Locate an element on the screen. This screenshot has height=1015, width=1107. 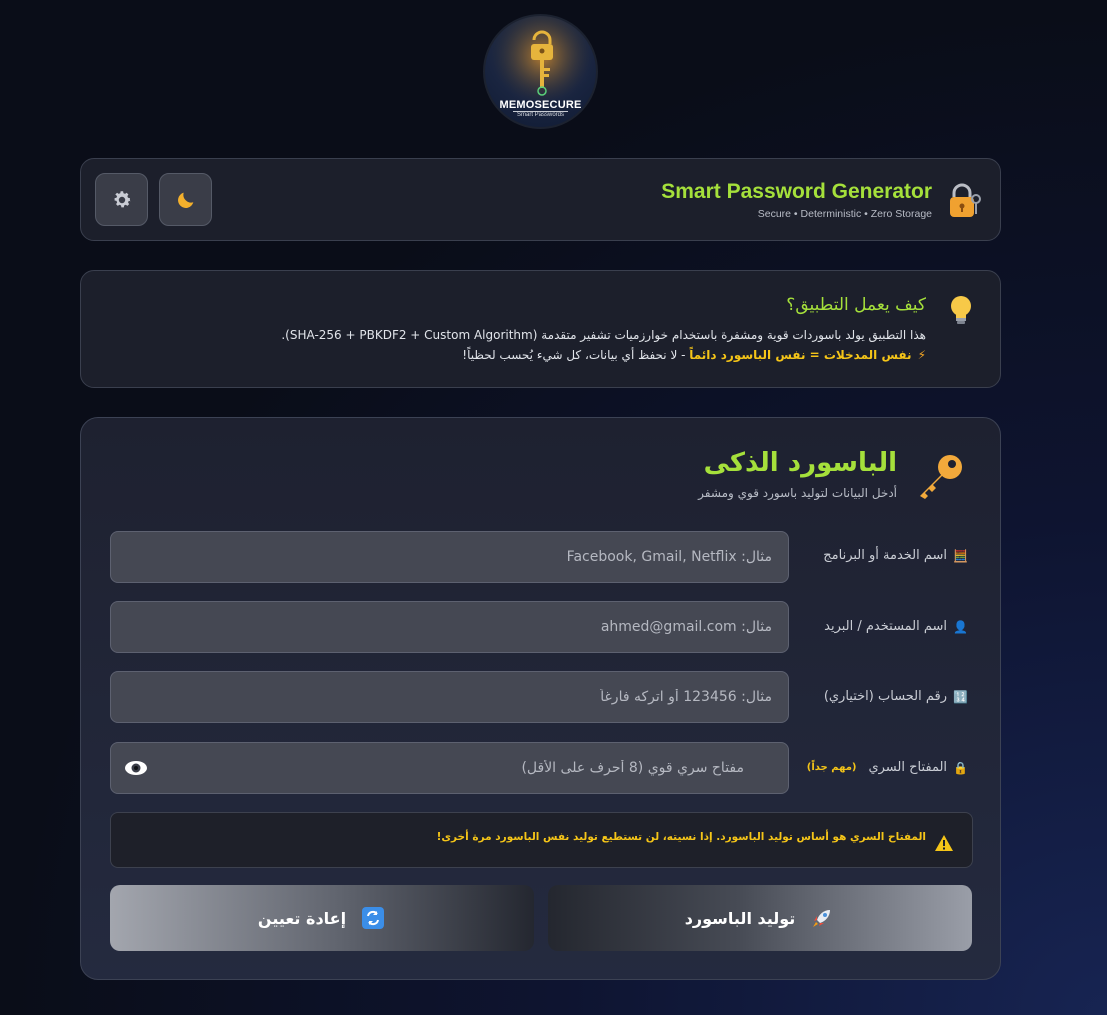
app-logo: MEMOSECURE Smart Passwords is located at coordinates (540, 71).